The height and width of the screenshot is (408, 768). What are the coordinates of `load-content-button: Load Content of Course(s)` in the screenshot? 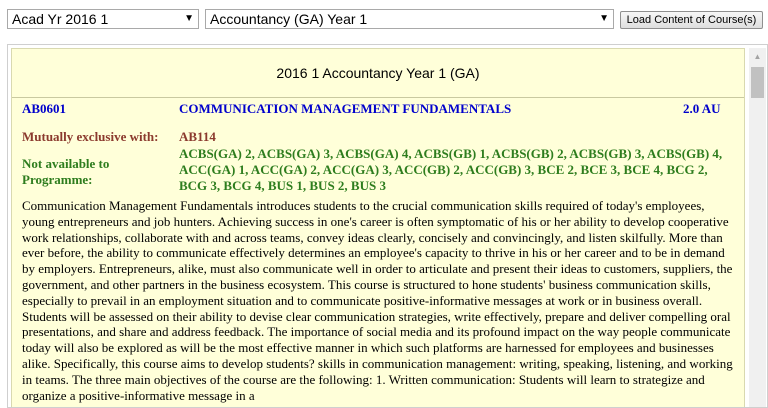 It's located at (691, 20).